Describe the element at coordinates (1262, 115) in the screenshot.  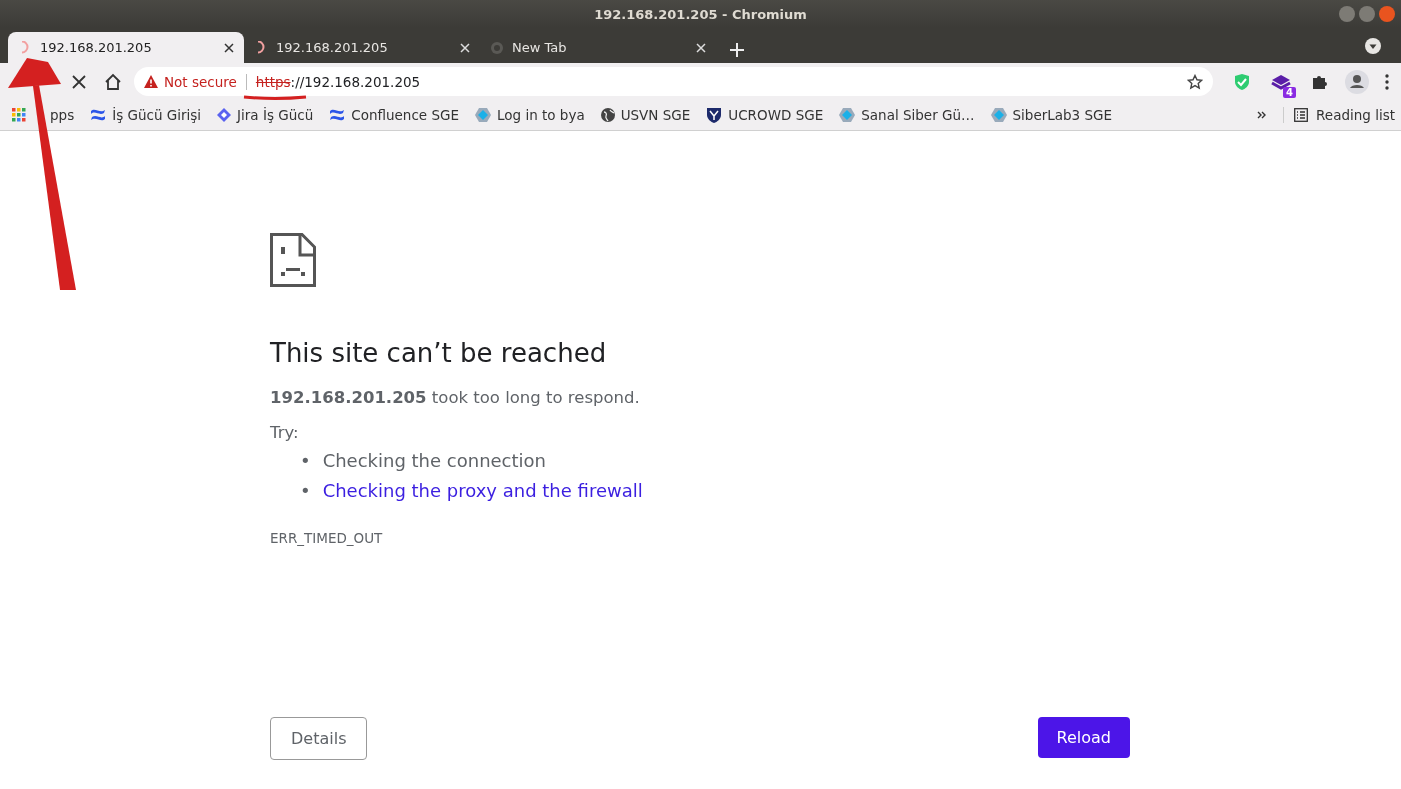
I see `chevron-icon` at that location.